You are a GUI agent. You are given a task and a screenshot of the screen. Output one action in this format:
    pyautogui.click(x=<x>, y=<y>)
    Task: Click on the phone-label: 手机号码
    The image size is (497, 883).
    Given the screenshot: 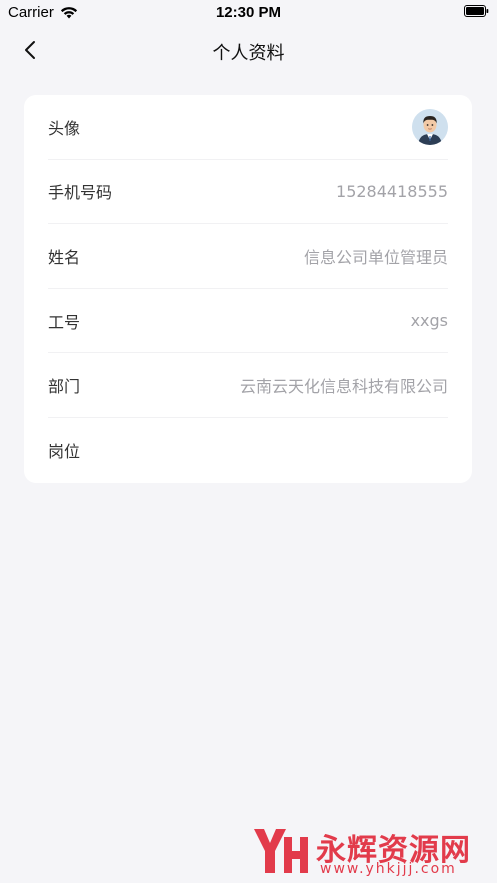 What is the action you would take?
    pyautogui.click(x=80, y=193)
    